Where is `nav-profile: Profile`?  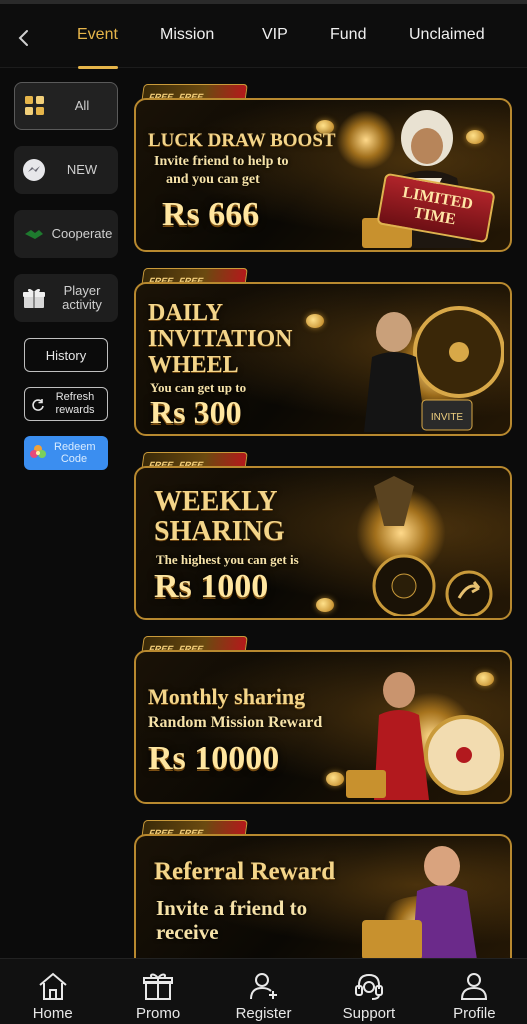 nav-profile: Profile is located at coordinates (474, 991).